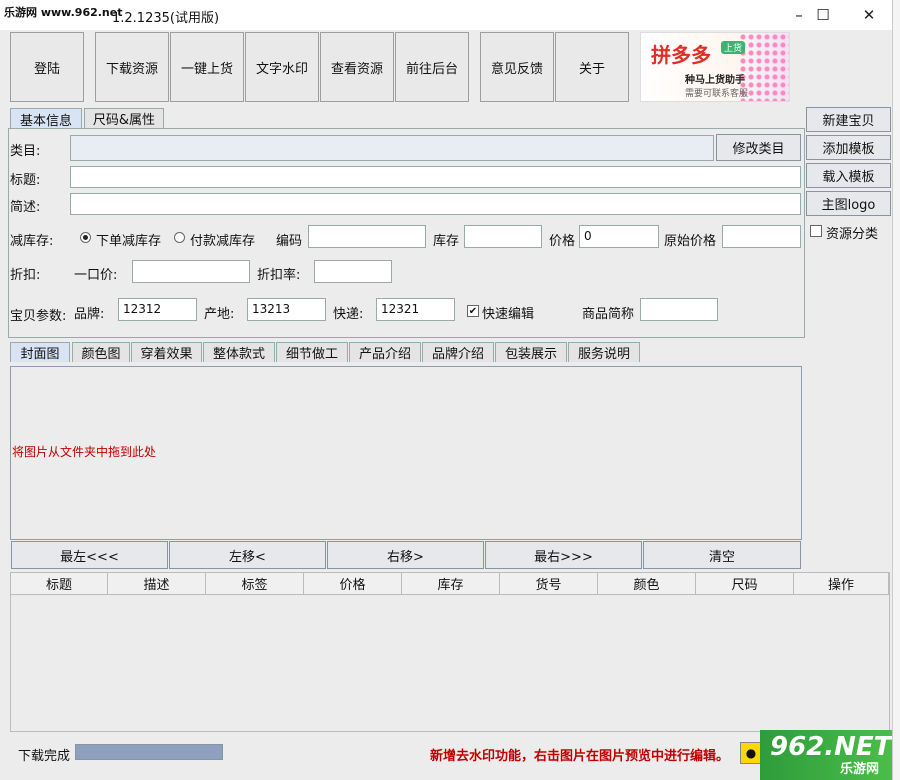  Describe the element at coordinates (473, 311) in the screenshot. I see `quick-edit-checkbox: ✔` at that location.